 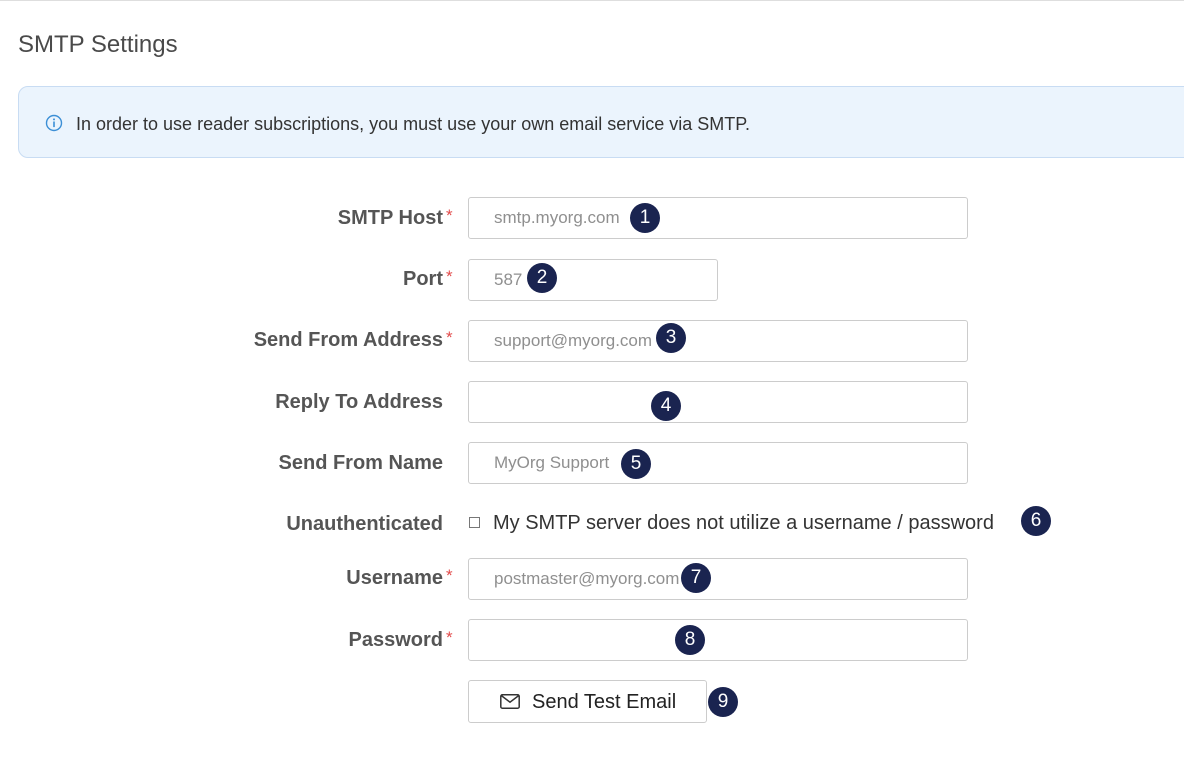 What do you see at coordinates (1036, 521) in the screenshot?
I see `callout-badge-6: 6` at bounding box center [1036, 521].